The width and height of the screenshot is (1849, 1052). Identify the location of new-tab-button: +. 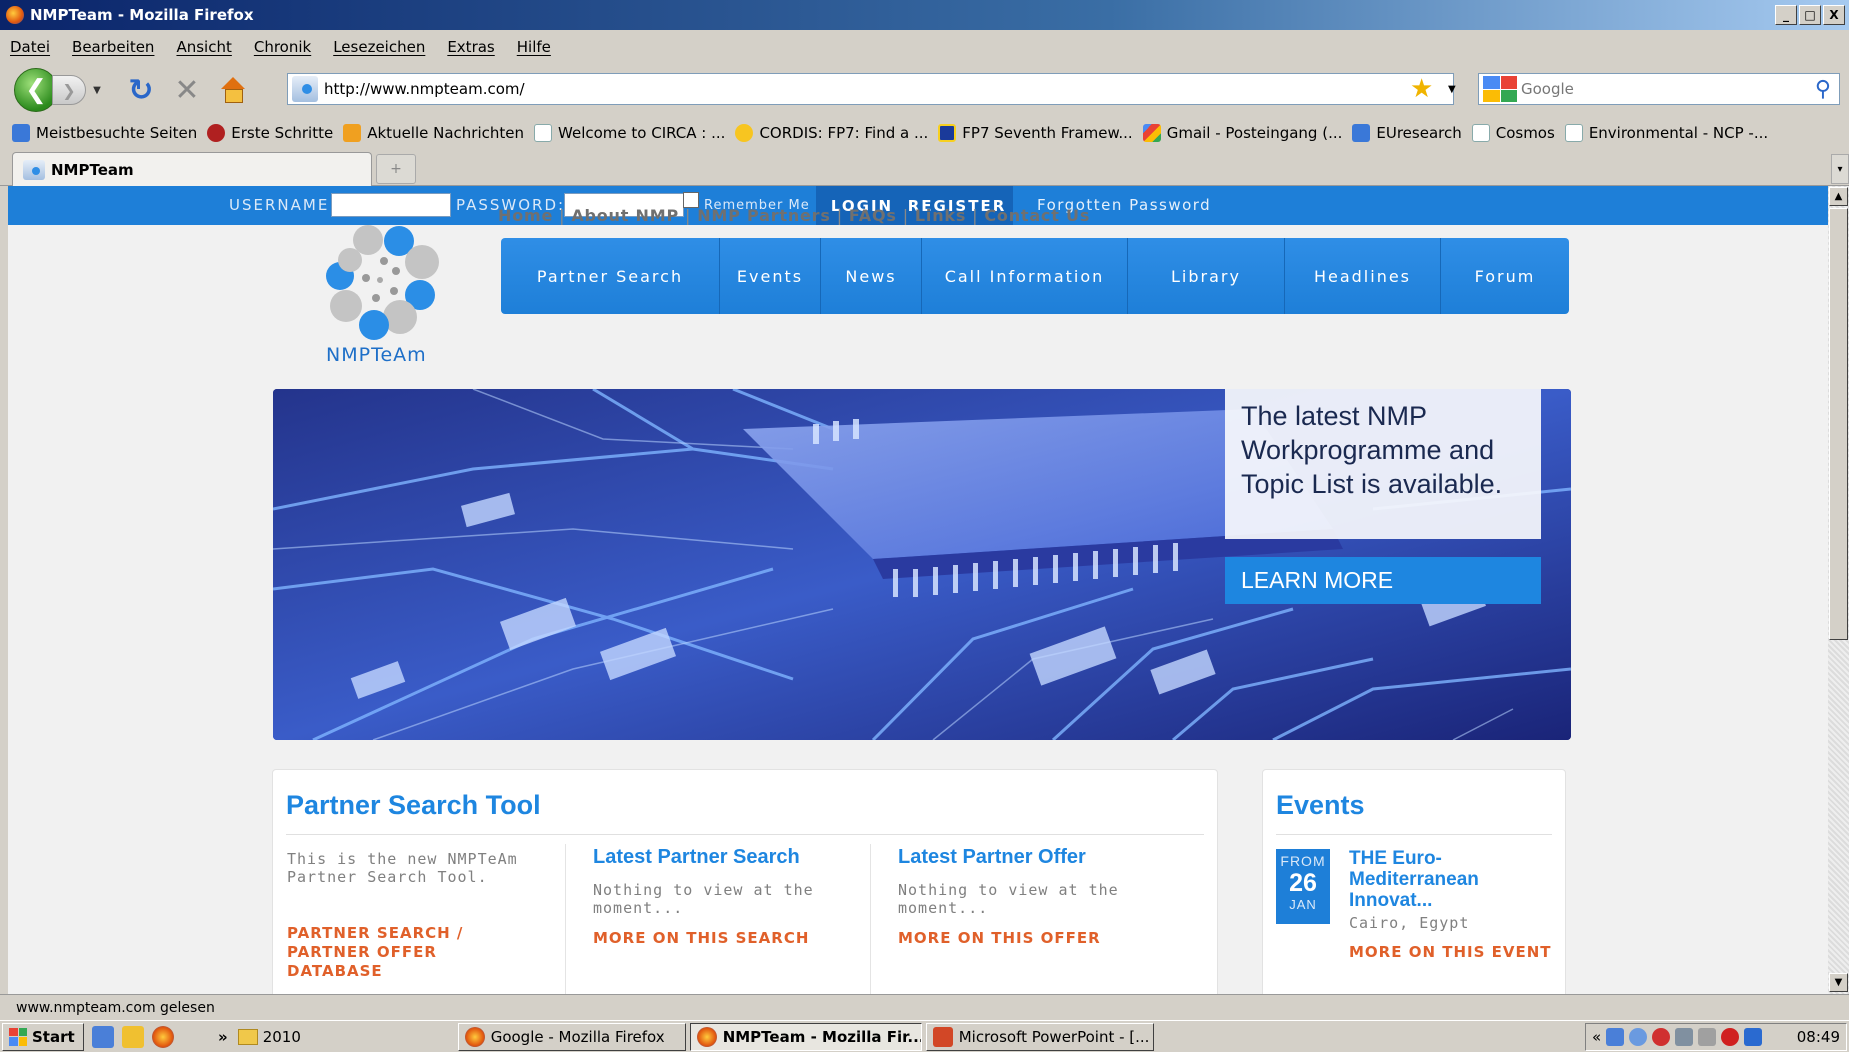
(396, 169).